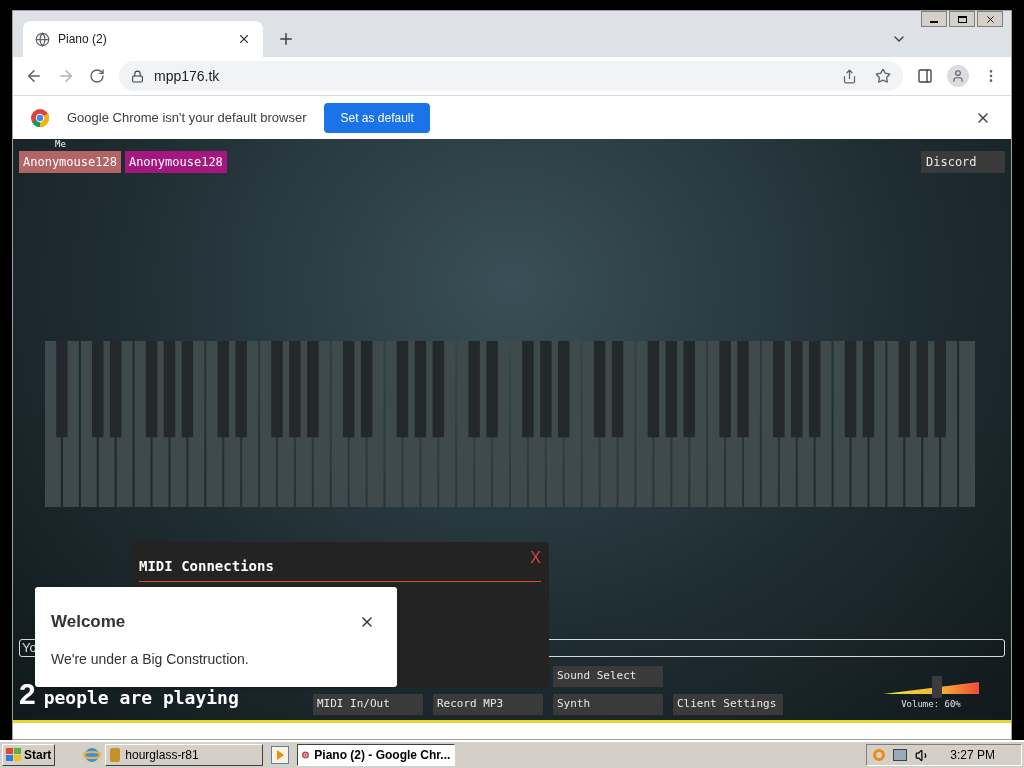 This screenshot has height=768, width=1024. Describe the element at coordinates (608, 676) in the screenshot. I see `toolbar-button: Sound Select` at that location.